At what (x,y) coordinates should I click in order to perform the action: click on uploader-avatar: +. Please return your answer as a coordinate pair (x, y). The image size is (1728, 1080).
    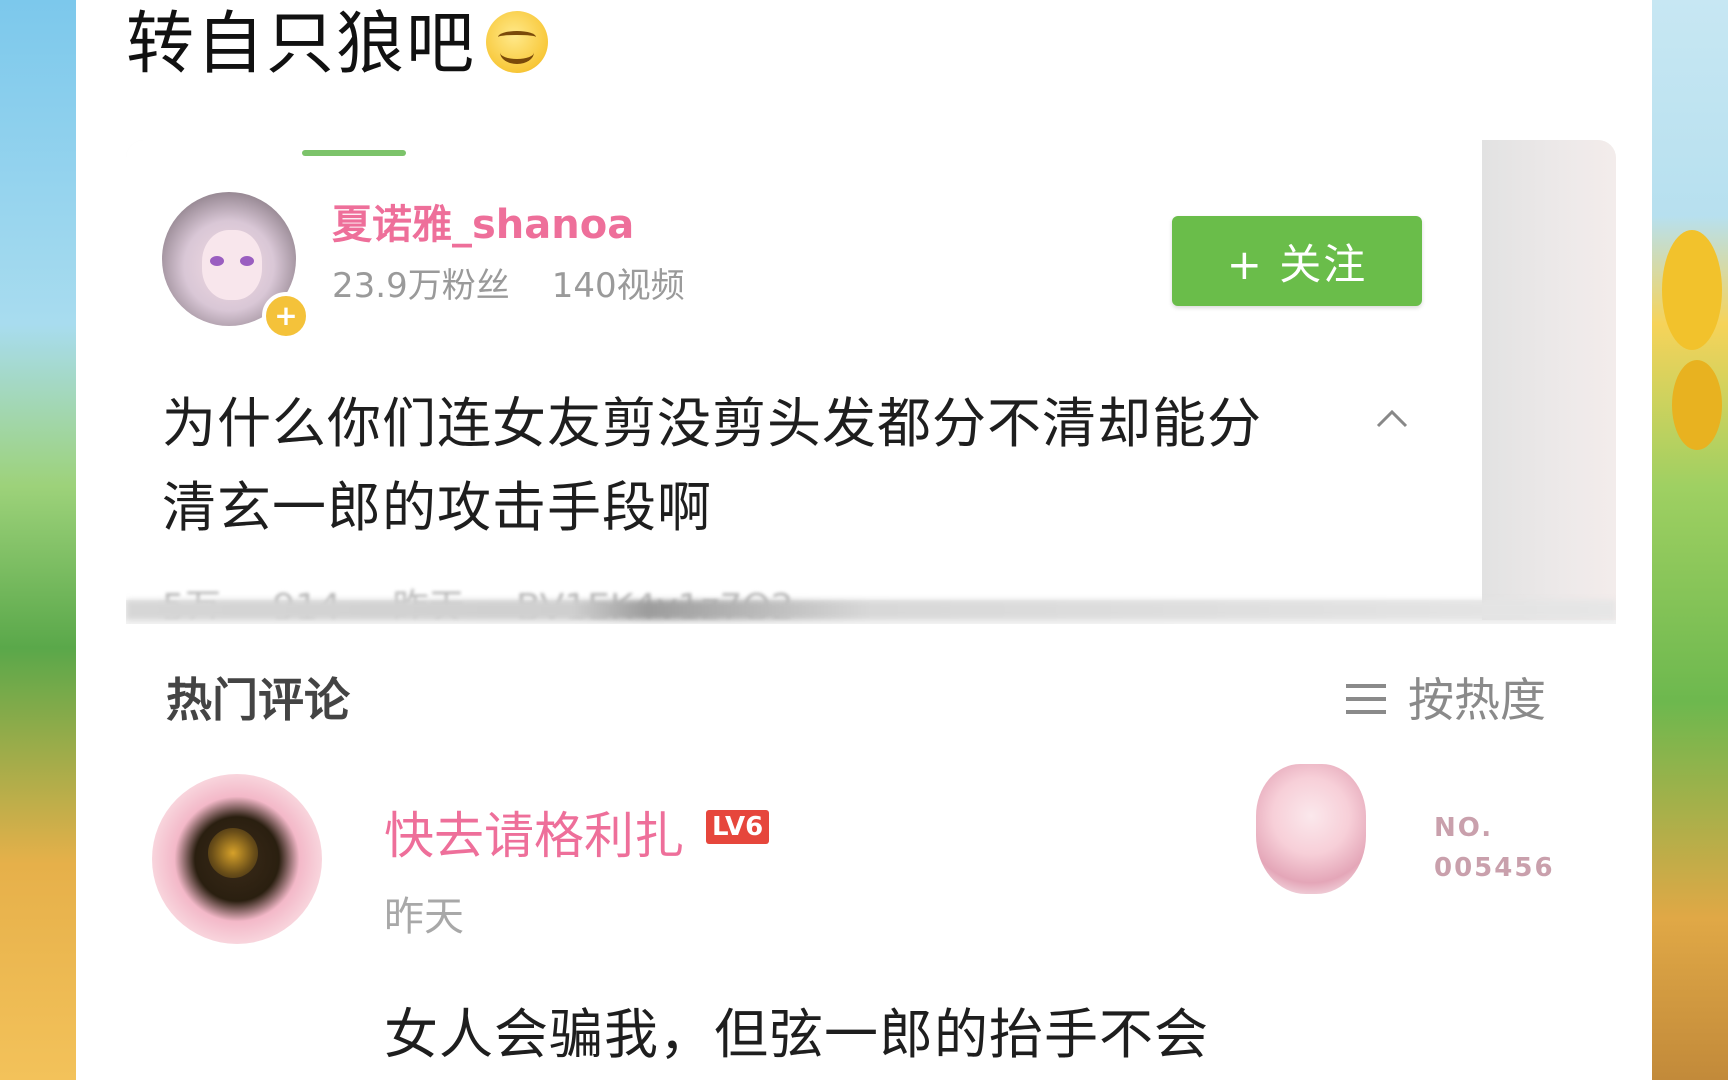
    Looking at the image, I should click on (236, 266).